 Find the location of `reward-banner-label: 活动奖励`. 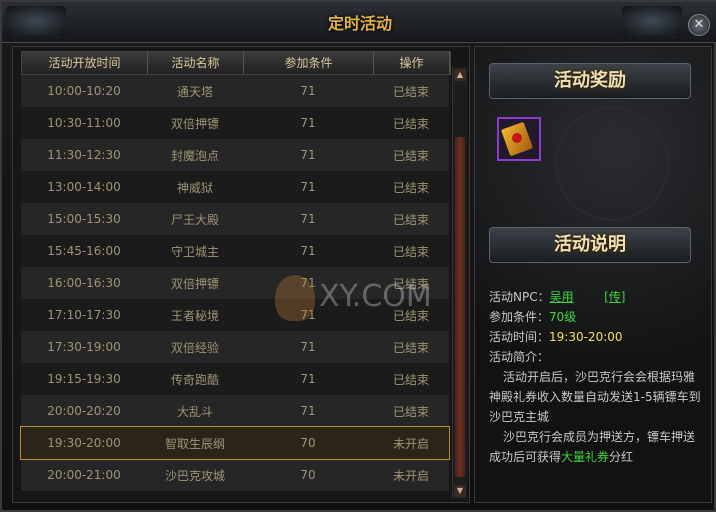

reward-banner-label: 活动奖励 is located at coordinates (590, 80).